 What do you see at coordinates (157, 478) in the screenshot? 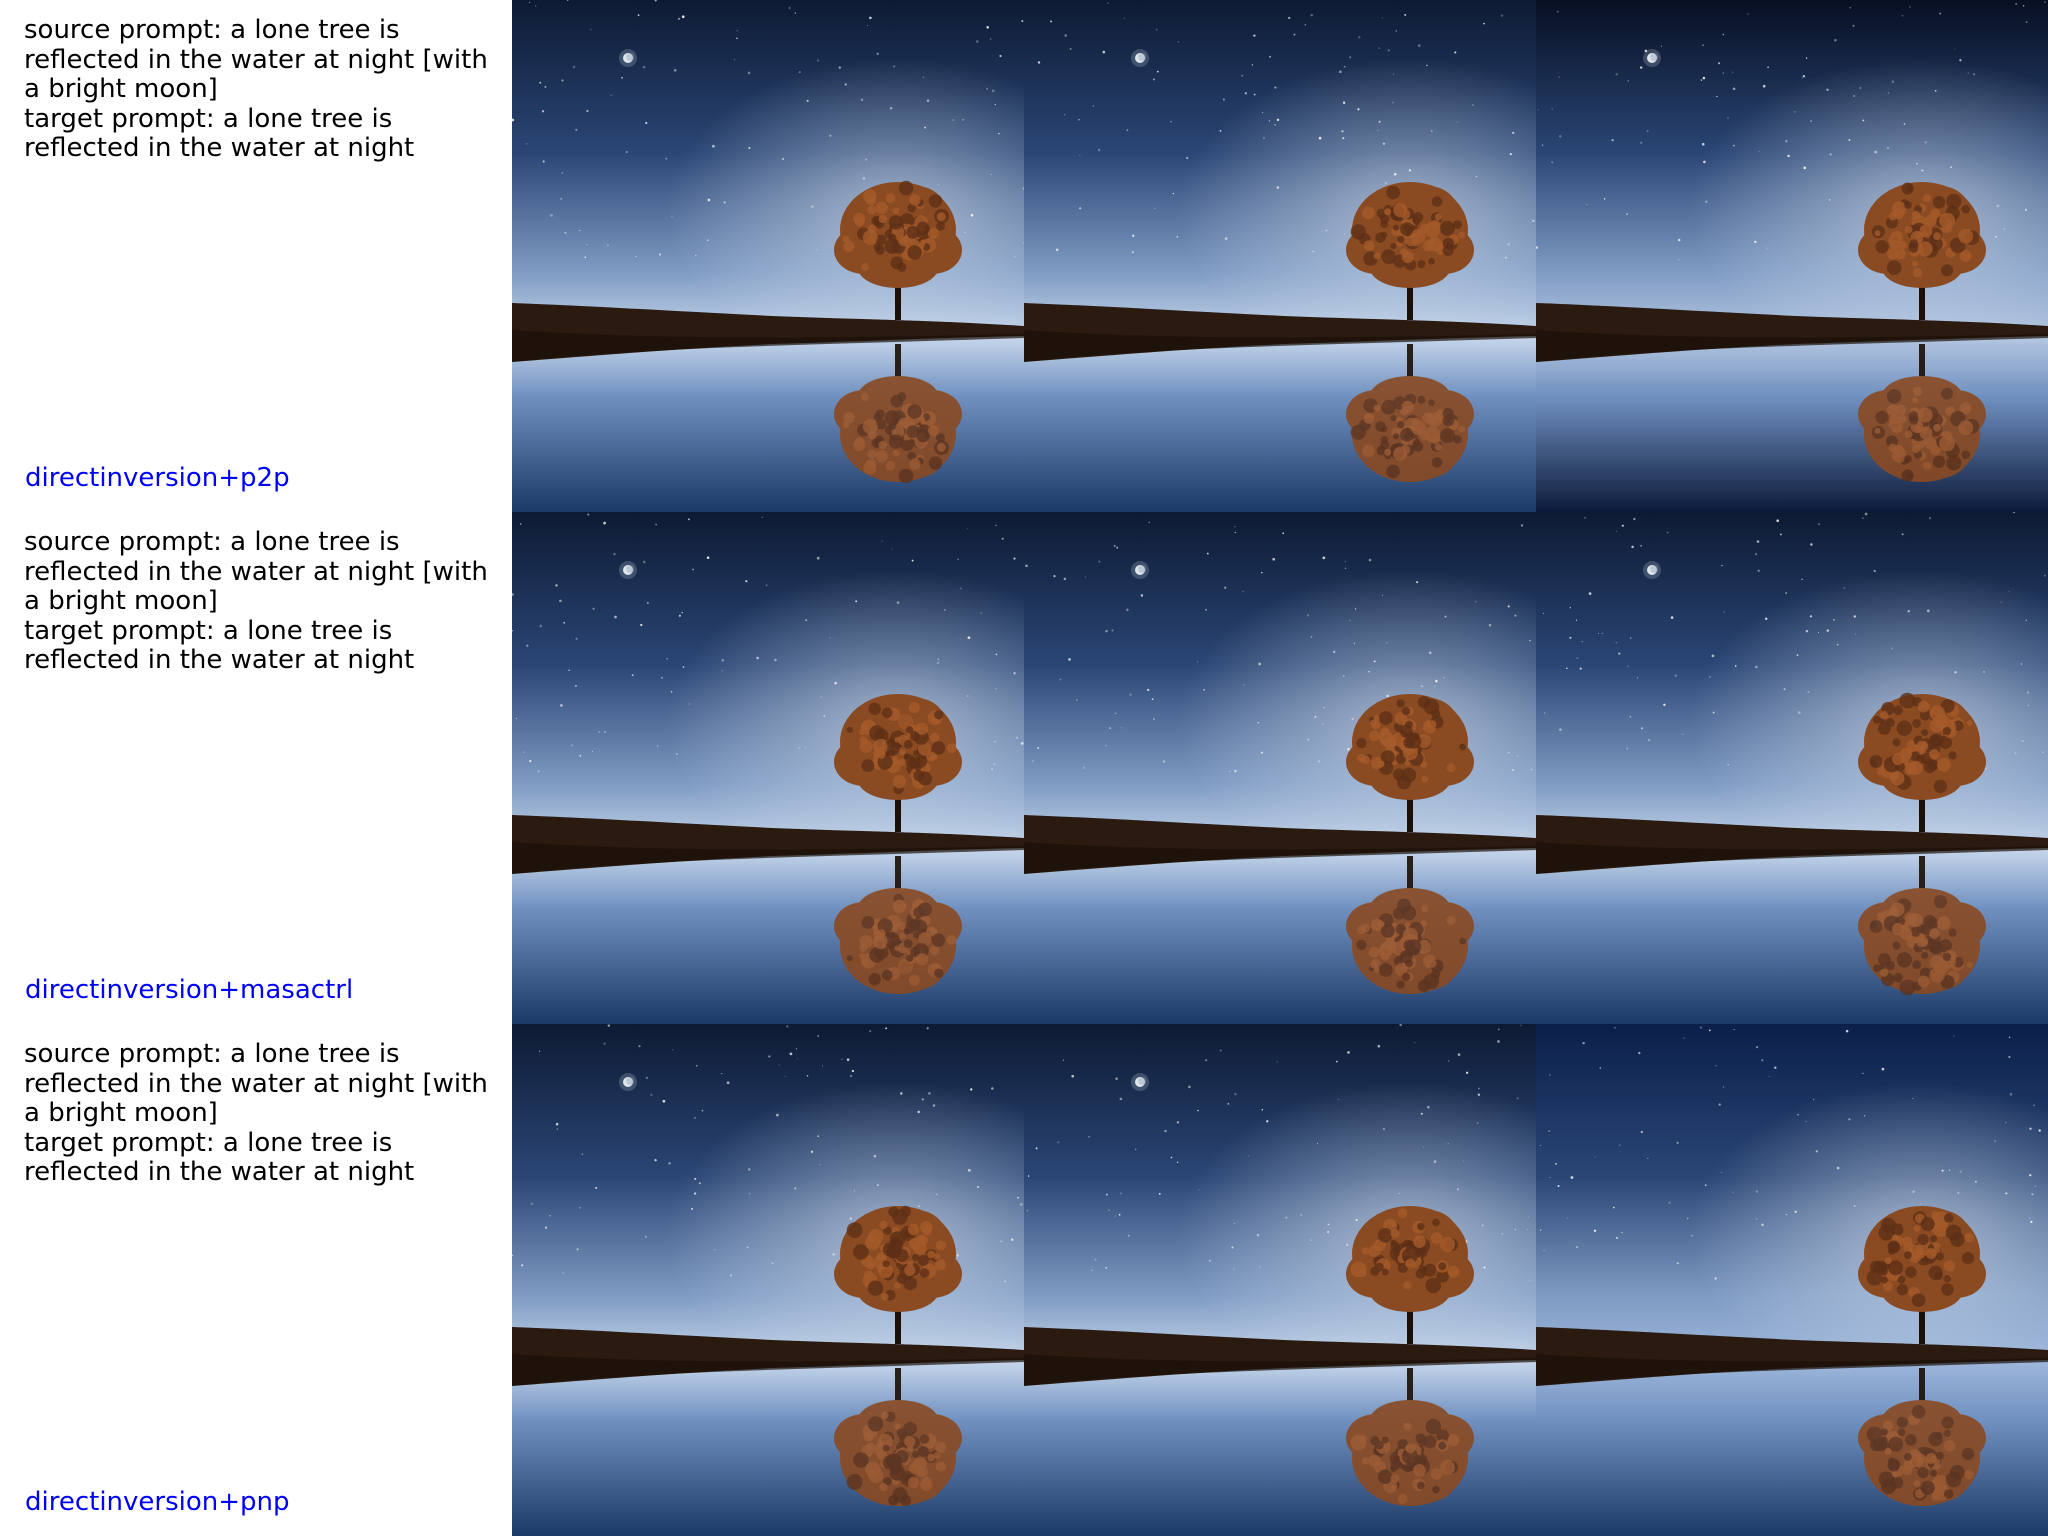
I see `method-label: directinversion+p2p` at bounding box center [157, 478].